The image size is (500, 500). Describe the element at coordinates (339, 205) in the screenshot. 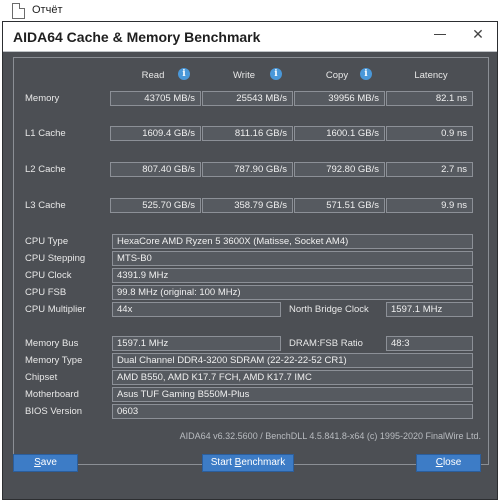

I see `l3-copy-value: 571.51 GB/s` at that location.